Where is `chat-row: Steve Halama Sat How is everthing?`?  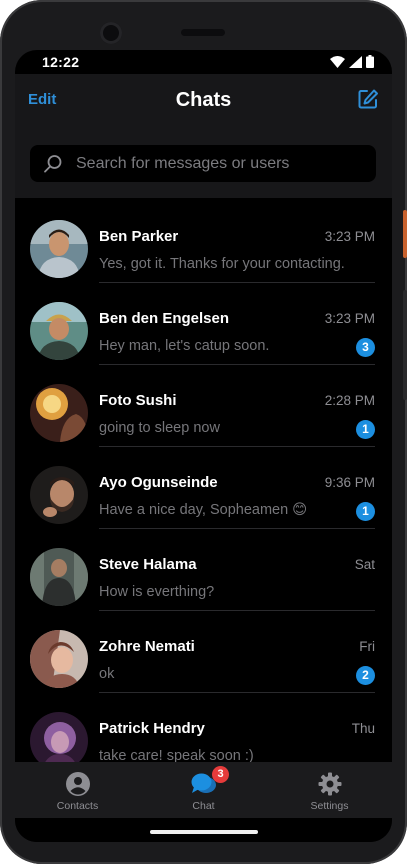 chat-row: Steve Halama Sat How is everthing? is located at coordinates (203, 568).